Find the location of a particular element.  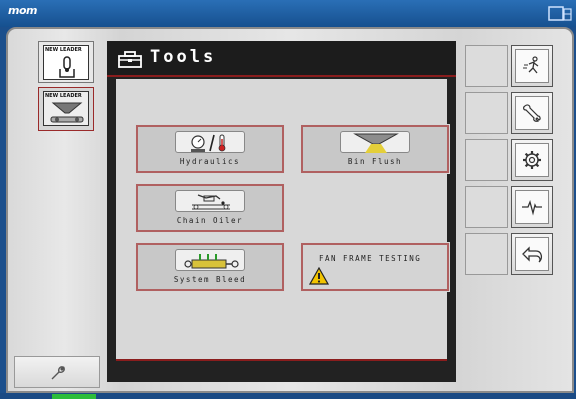

settings-button is located at coordinates (532, 160).